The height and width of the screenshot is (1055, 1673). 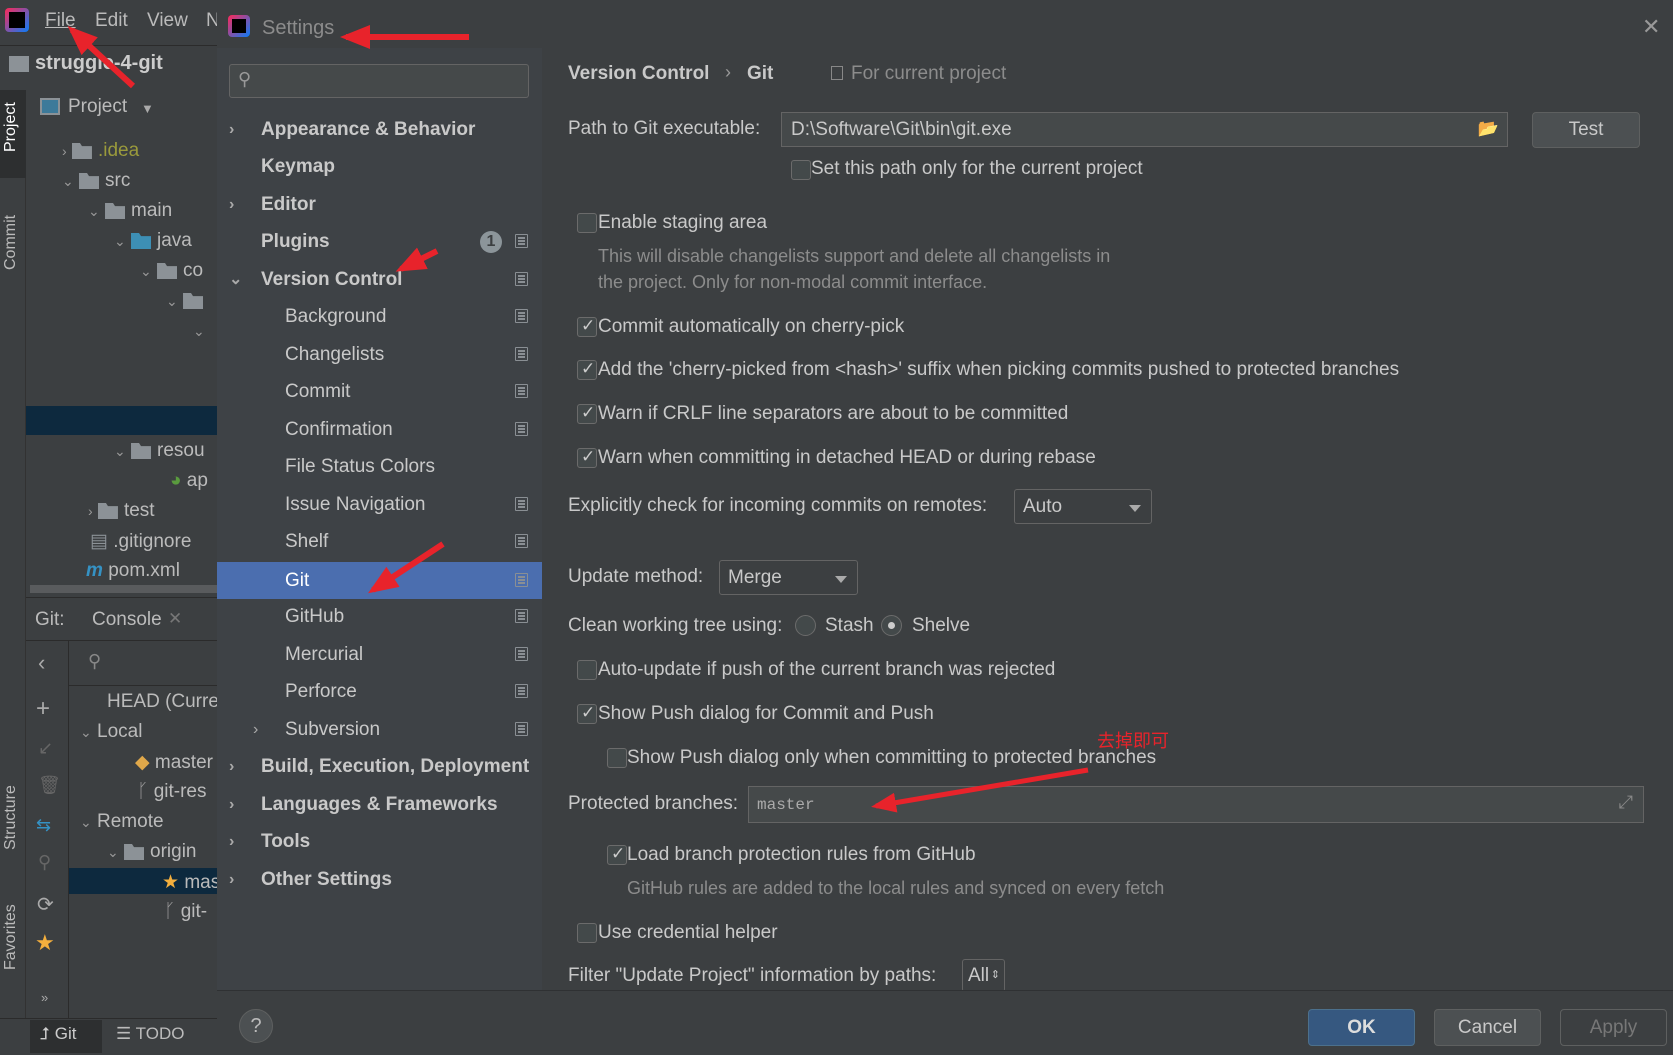 I want to click on console-tab: Console, so click(x=127, y=620).